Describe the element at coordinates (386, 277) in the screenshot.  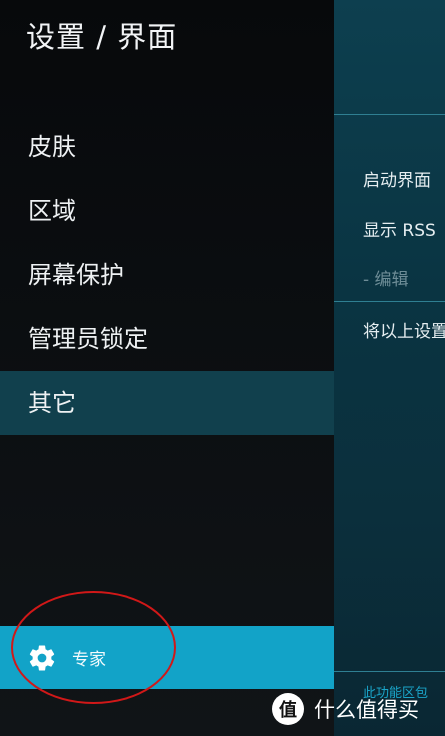
I see `setting-edit-rss: - 编辑` at that location.